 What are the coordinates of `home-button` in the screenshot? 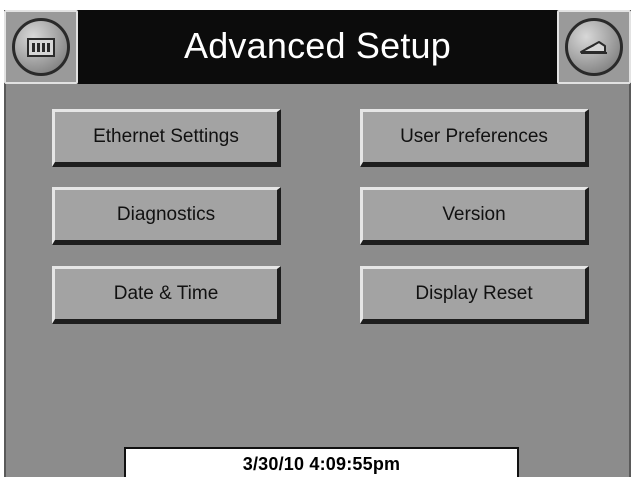 It's located at (41, 47).